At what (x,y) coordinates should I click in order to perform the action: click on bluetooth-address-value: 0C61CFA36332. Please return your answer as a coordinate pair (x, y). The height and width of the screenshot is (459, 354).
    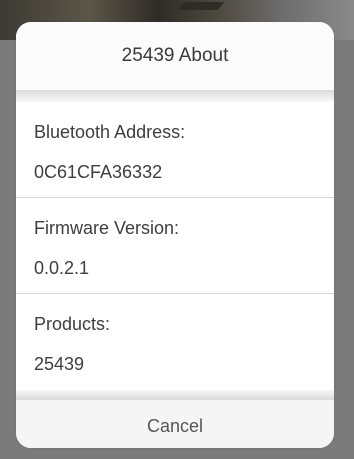
    Looking at the image, I should click on (98, 172).